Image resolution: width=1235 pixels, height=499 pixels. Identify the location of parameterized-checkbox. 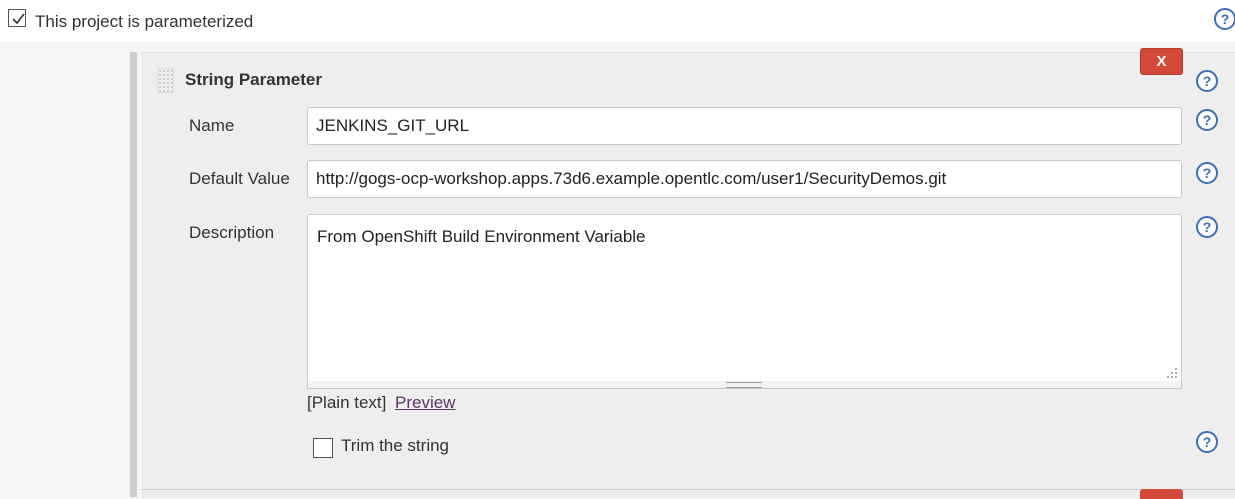
(17, 18).